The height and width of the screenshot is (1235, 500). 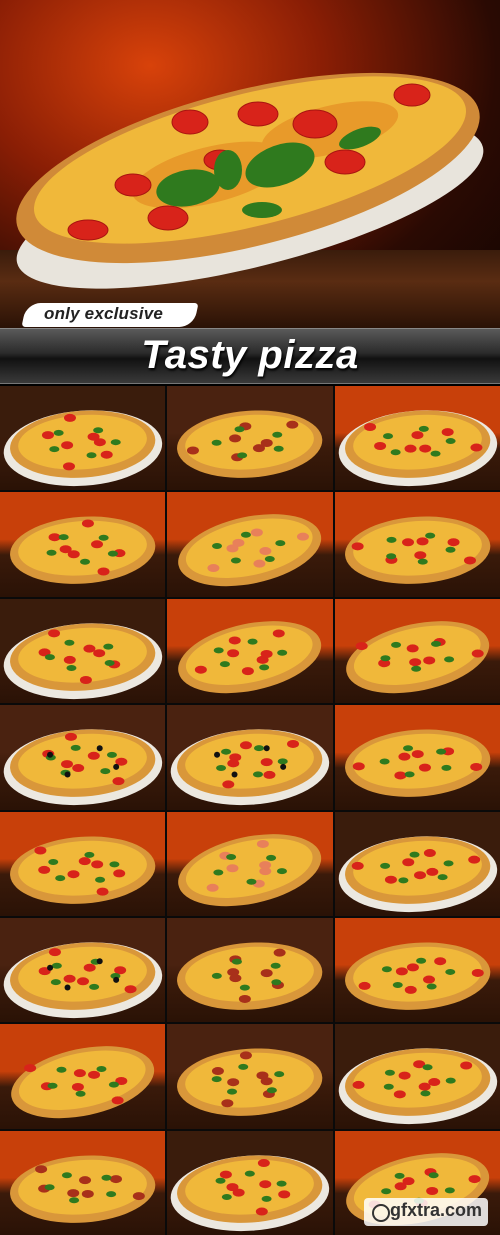 I want to click on exclusive-badge-label: only exclusive, so click(x=104, y=313).